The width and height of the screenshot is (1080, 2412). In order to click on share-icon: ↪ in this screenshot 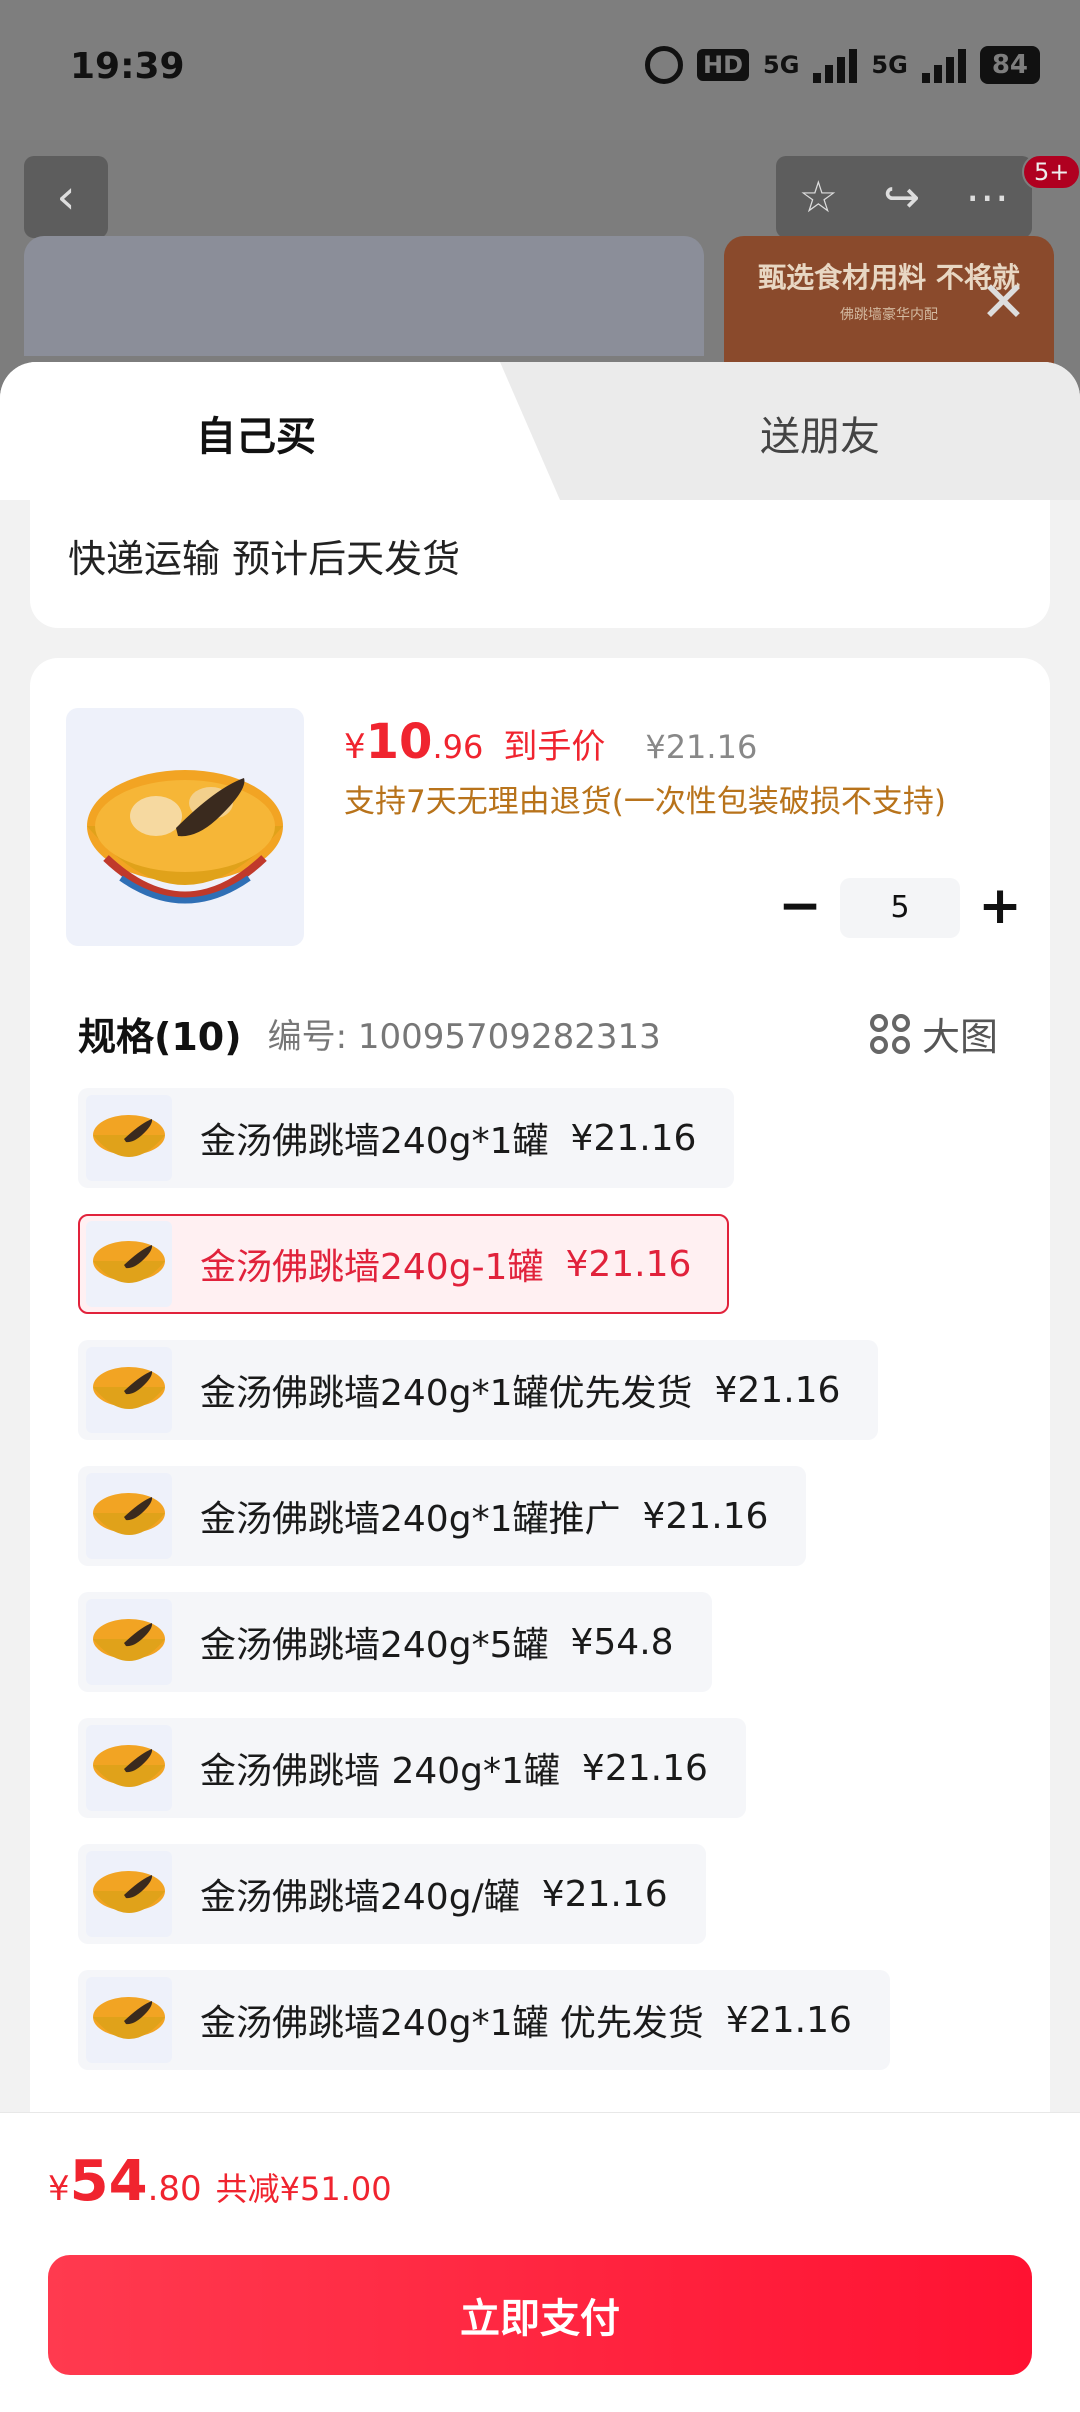, I will do `click(901, 197)`.